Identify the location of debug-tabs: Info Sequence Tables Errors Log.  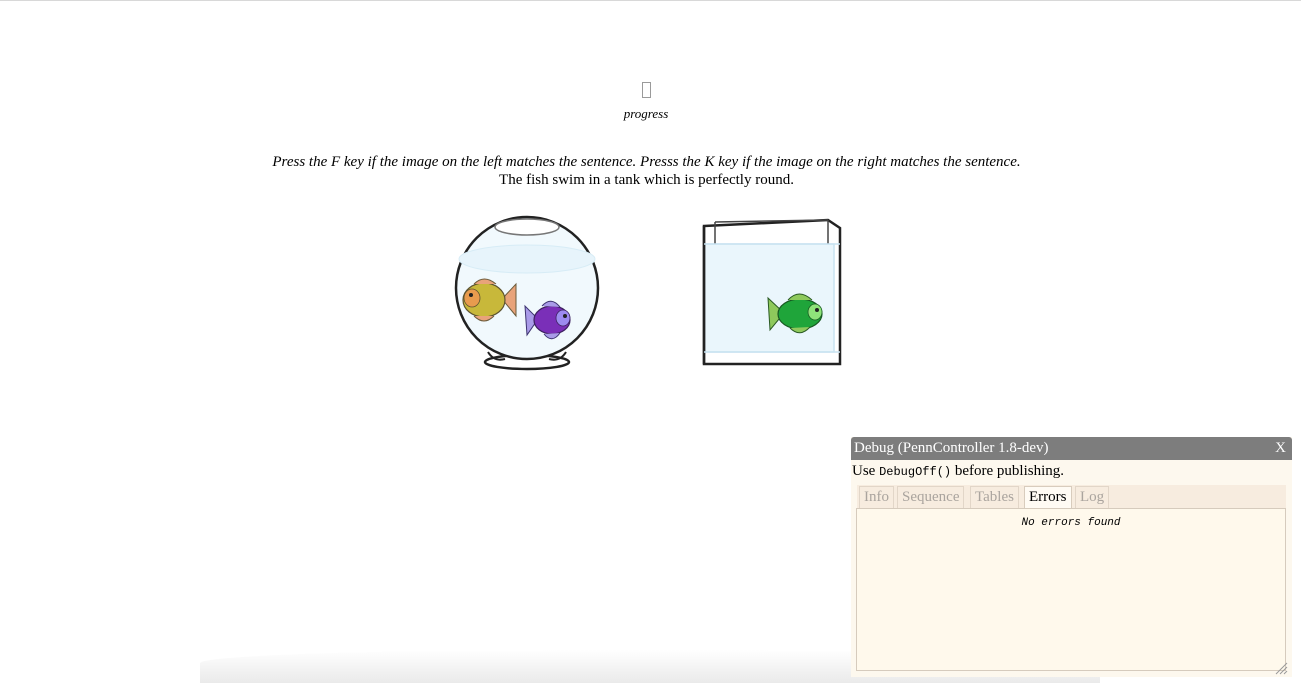
(1071, 496).